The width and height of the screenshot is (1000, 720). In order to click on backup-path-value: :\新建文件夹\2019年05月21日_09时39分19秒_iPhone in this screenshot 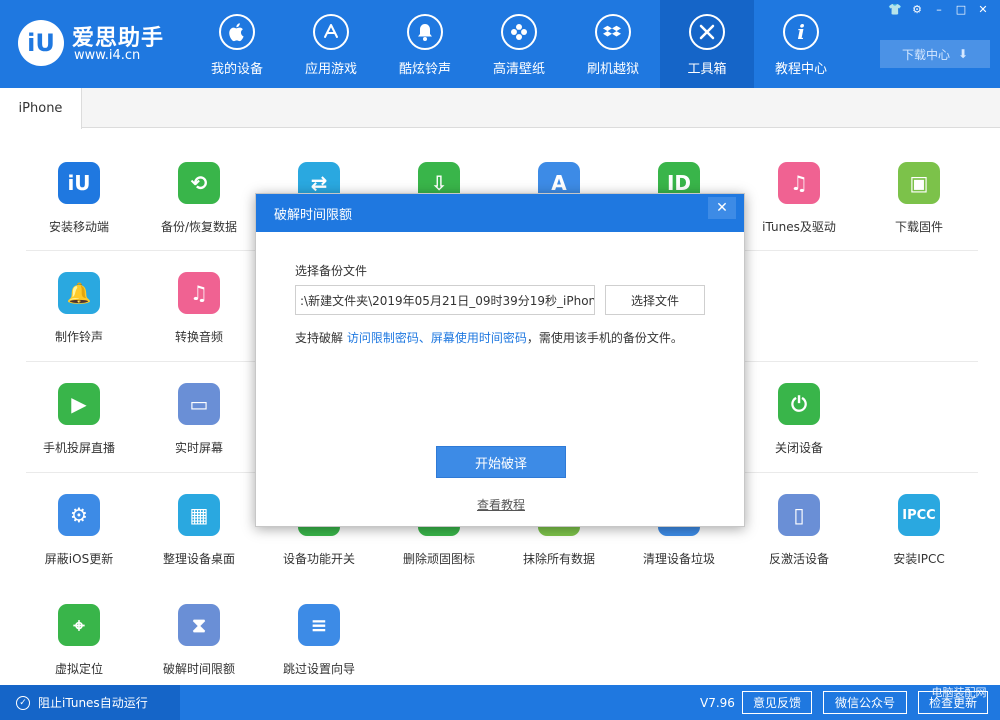, I will do `click(447, 300)`.